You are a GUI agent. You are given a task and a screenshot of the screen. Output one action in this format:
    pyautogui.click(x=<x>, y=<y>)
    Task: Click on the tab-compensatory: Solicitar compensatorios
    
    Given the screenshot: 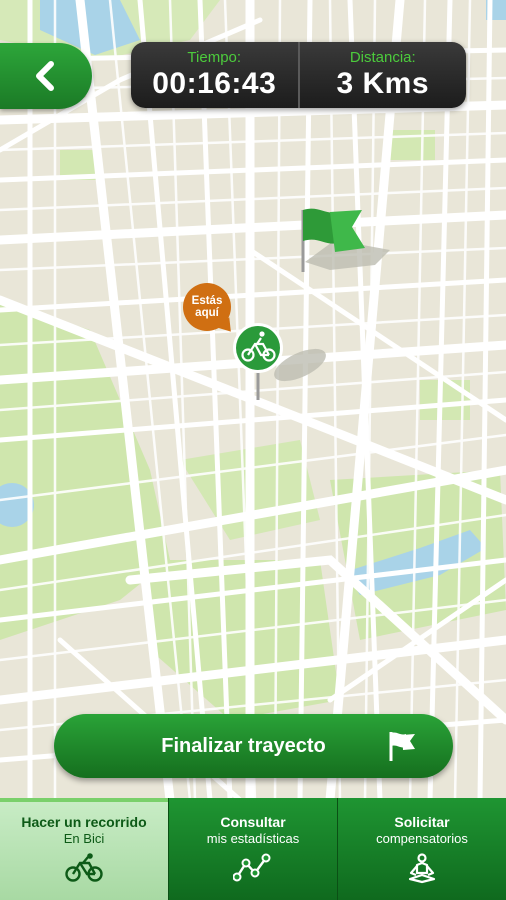 What is the action you would take?
    pyautogui.click(x=421, y=849)
    